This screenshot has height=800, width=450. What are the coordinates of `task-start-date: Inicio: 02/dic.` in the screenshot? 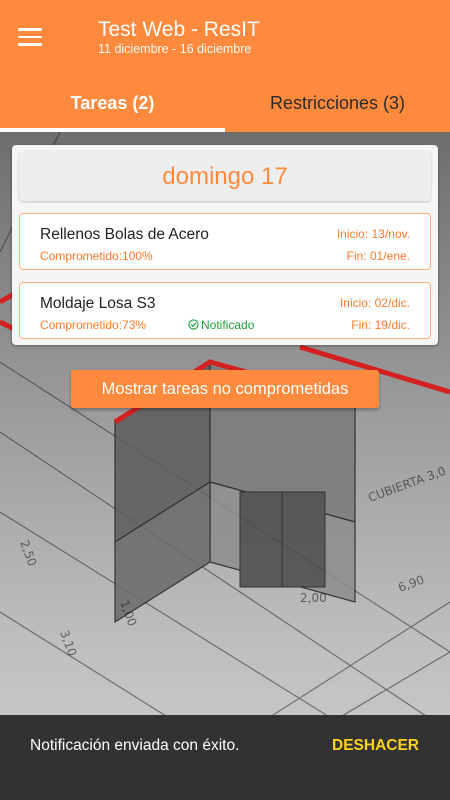 It's located at (374, 303).